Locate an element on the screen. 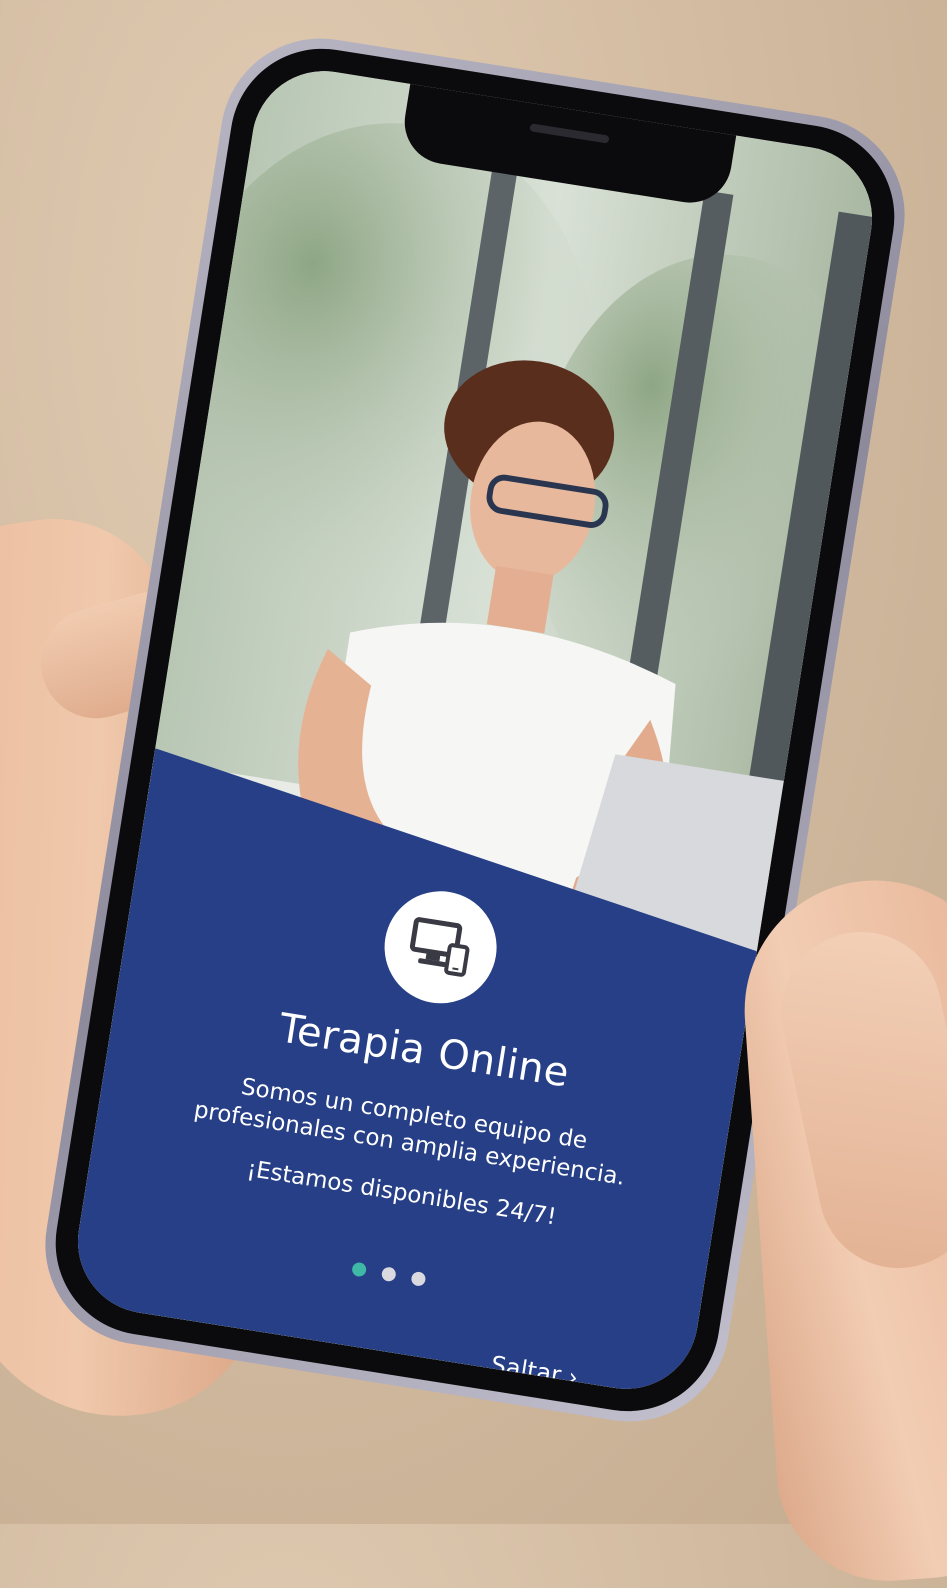  monitor-and-phone-icon is located at coordinates (439, 947).